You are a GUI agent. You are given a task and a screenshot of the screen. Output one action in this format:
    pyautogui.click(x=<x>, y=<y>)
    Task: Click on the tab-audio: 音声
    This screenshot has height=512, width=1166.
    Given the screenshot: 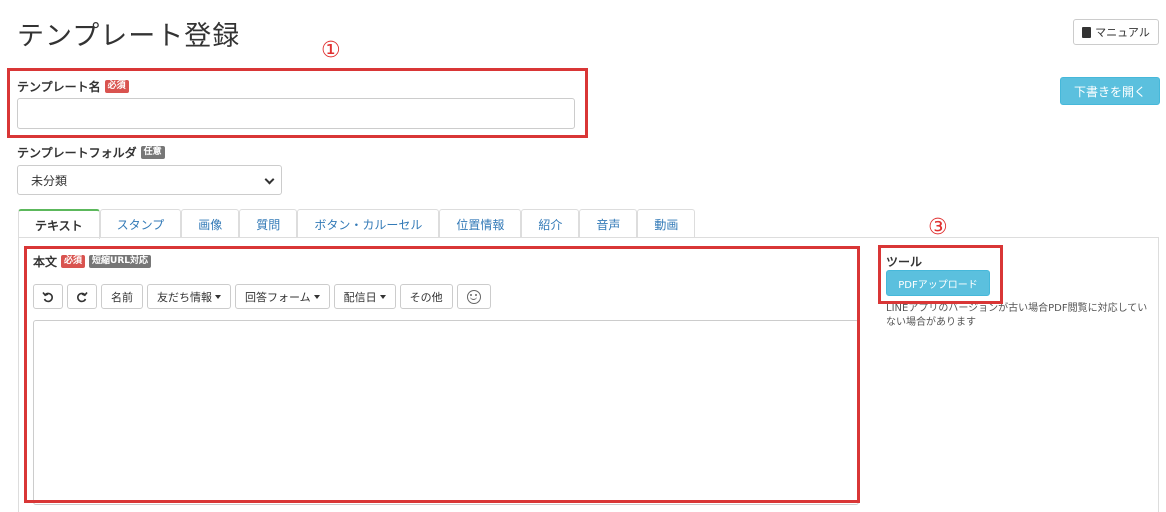 What is the action you would take?
    pyautogui.click(x=608, y=223)
    